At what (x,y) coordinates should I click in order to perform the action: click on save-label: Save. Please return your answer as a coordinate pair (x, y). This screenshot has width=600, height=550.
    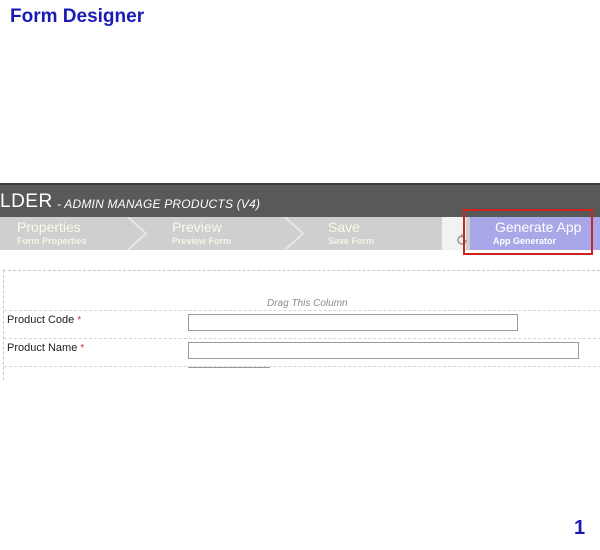
    Looking at the image, I should click on (344, 227).